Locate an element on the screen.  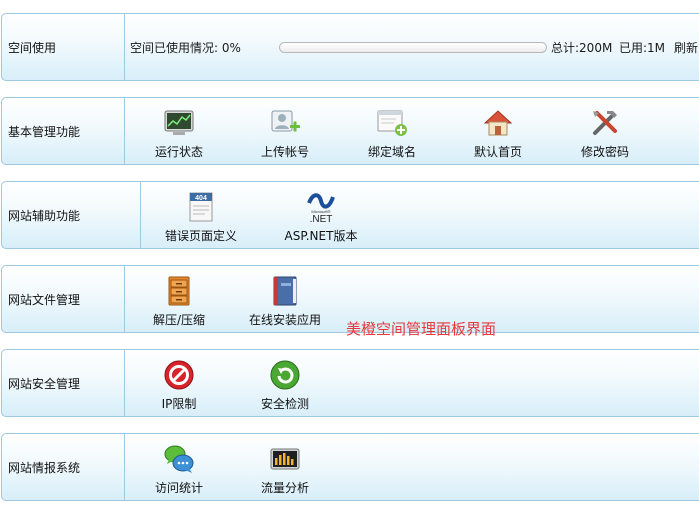
usage-panel: 空间使用 空间已使用情况: 0% 总计:200M 已用:1M 刷新 is located at coordinates (350, 47).